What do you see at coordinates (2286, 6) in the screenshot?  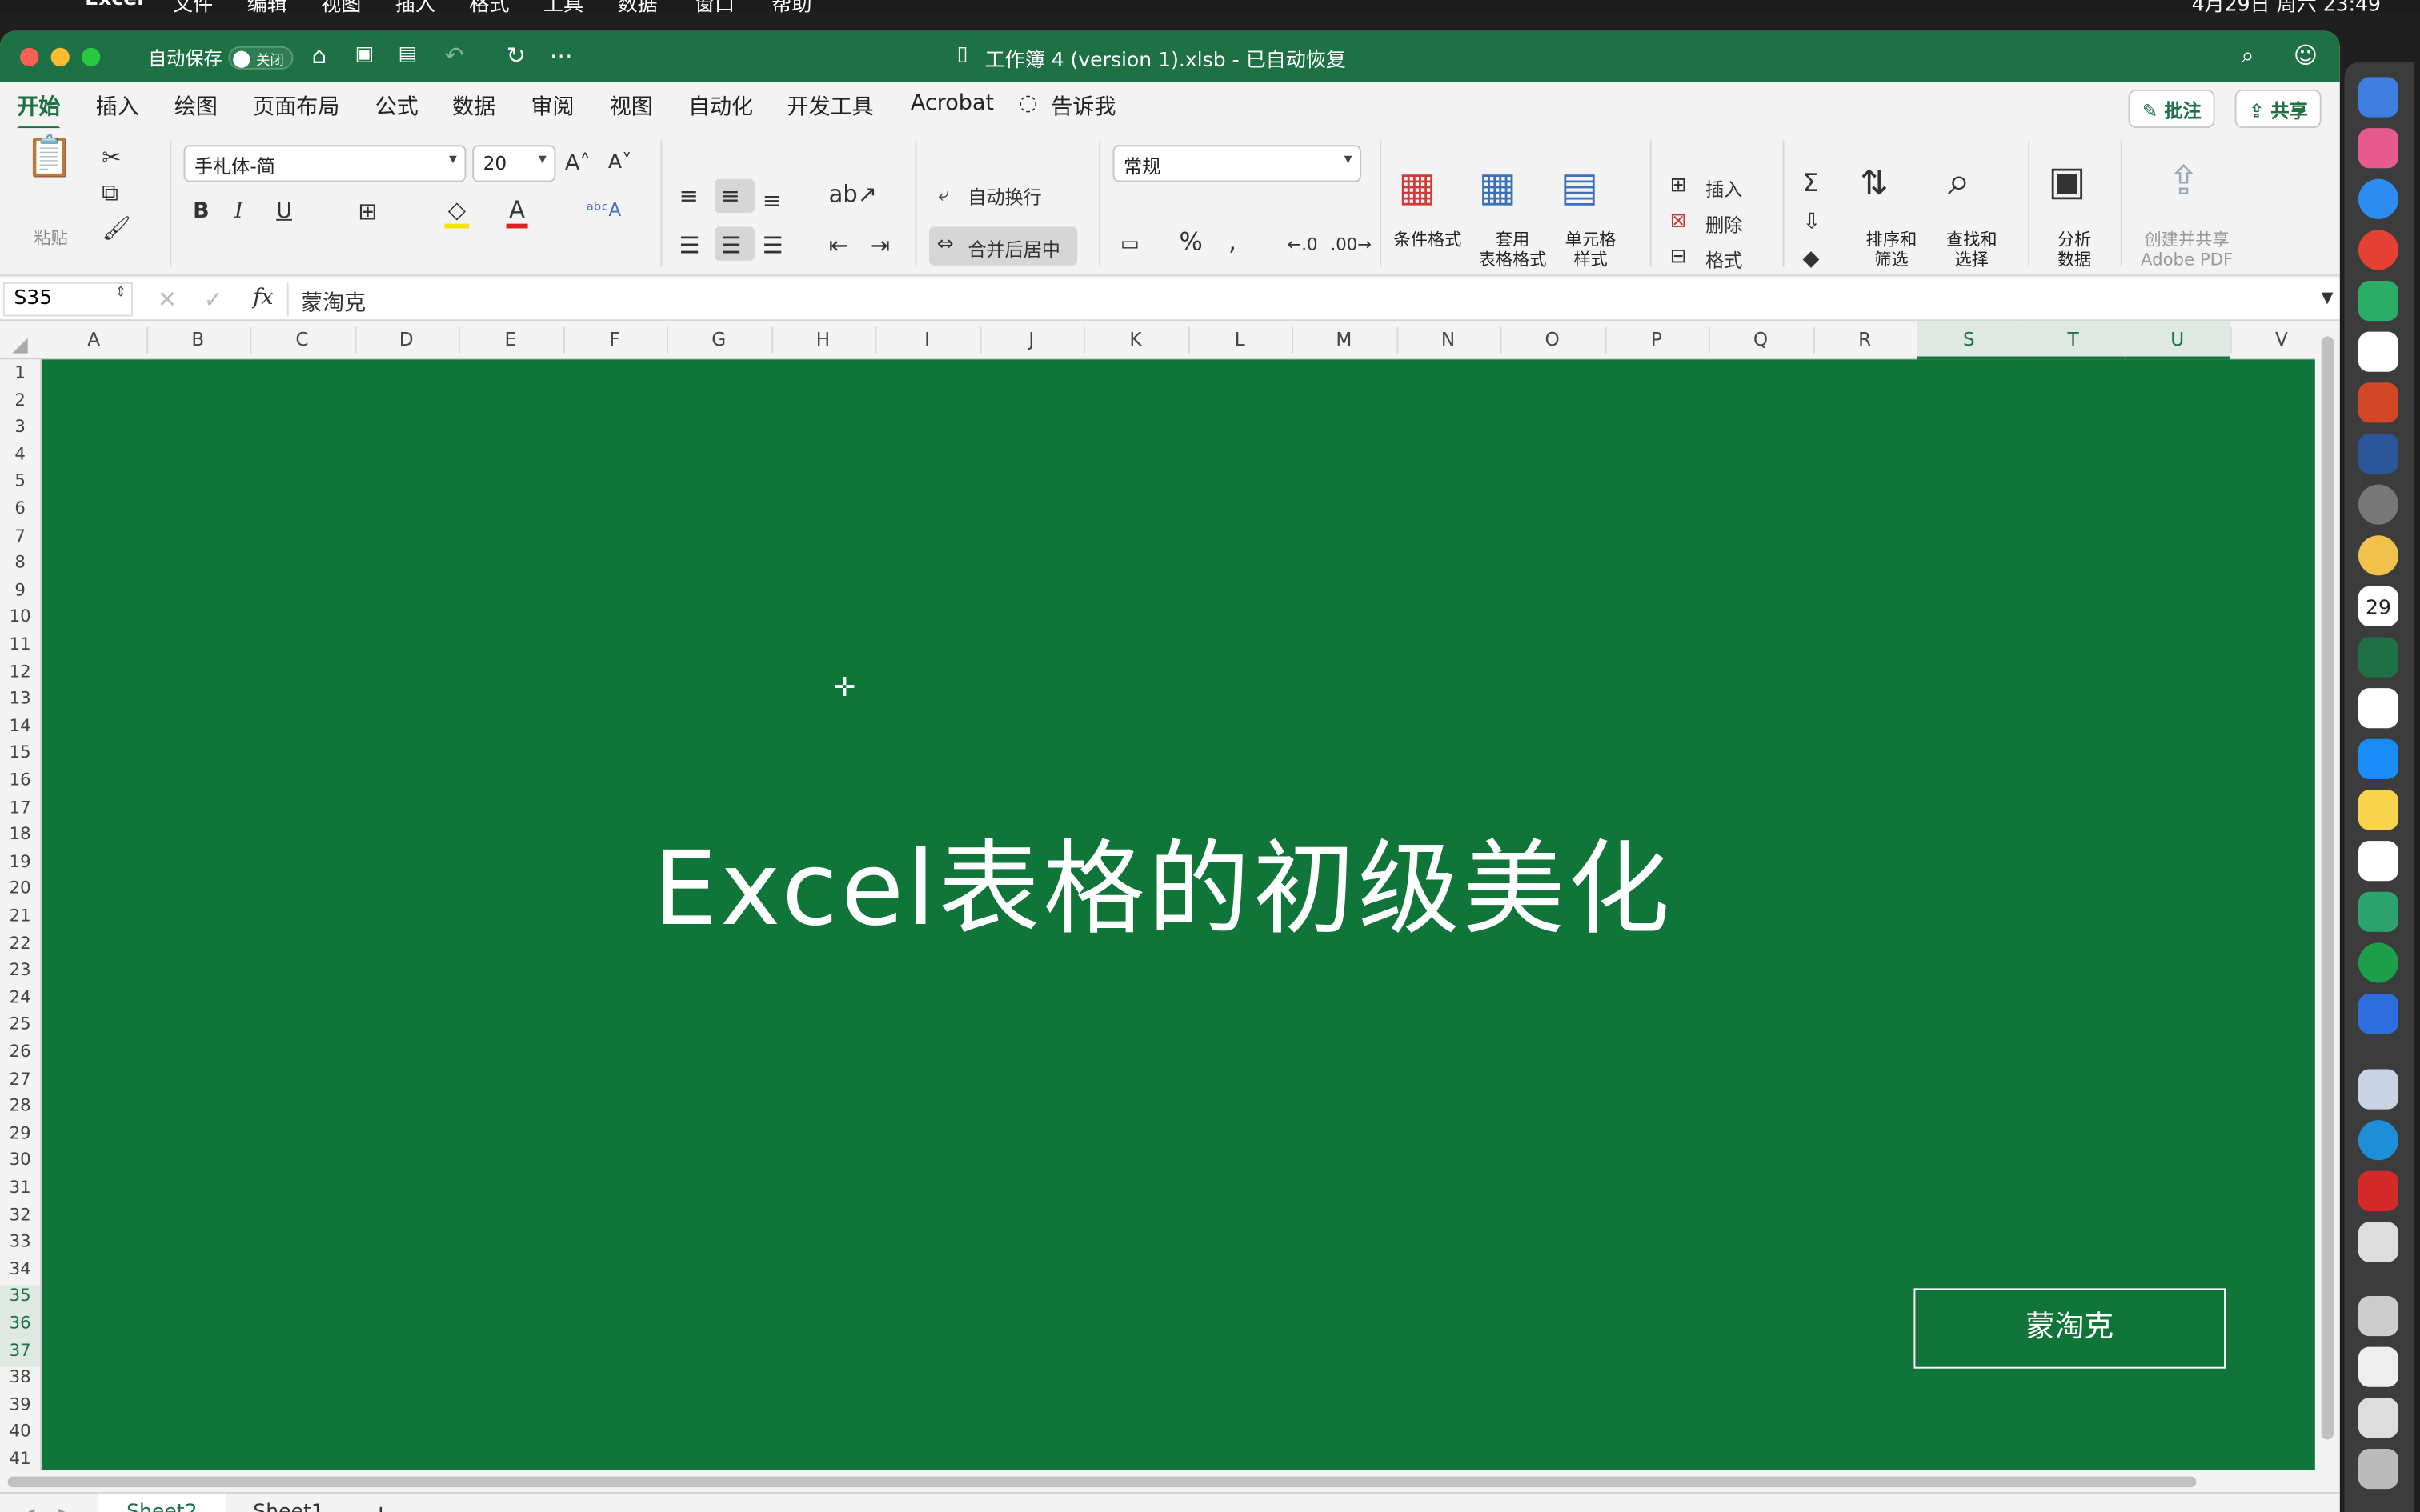 I see `menubar-clock: 4月29日 周六 23:49` at bounding box center [2286, 6].